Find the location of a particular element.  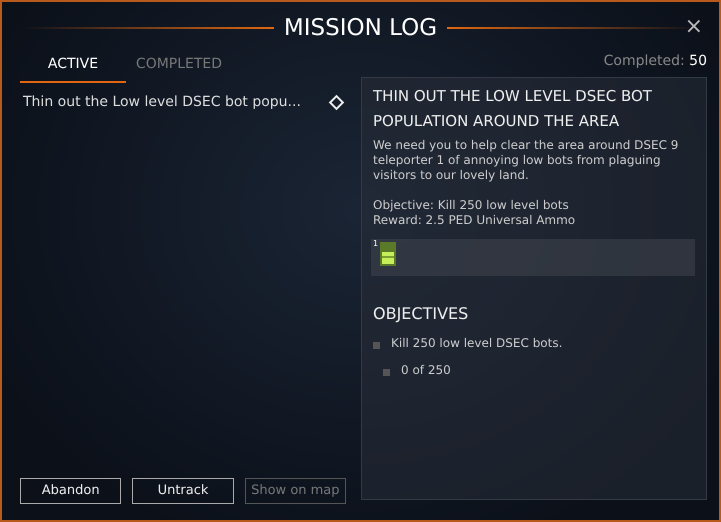

completed-label: Completed: is located at coordinates (644, 61).